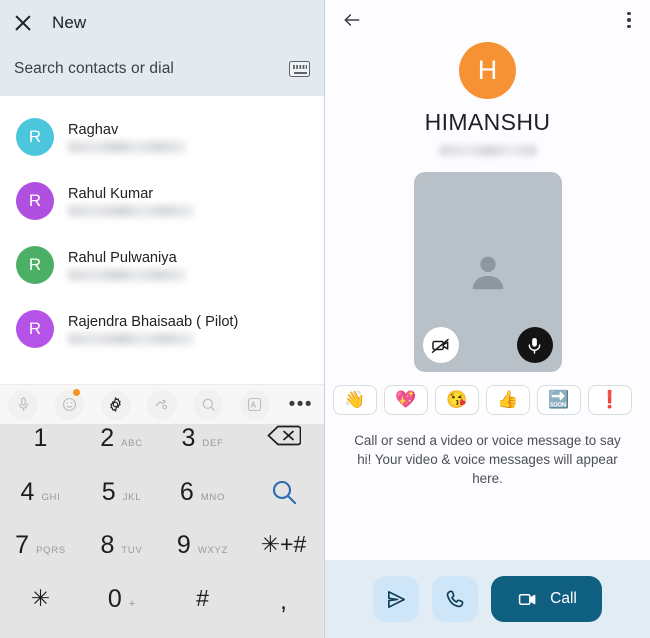  What do you see at coordinates (114, 598) in the screenshot?
I see `key-label: 0` at bounding box center [114, 598].